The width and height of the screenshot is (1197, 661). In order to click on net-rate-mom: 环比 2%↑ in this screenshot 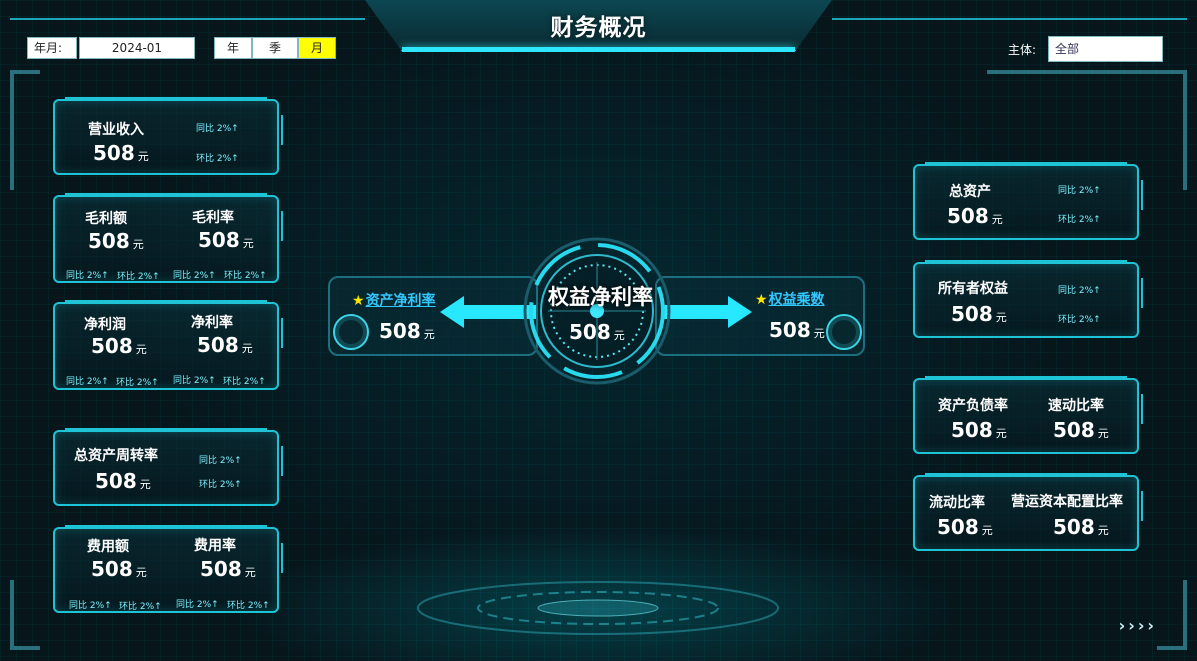, I will do `click(244, 382)`.